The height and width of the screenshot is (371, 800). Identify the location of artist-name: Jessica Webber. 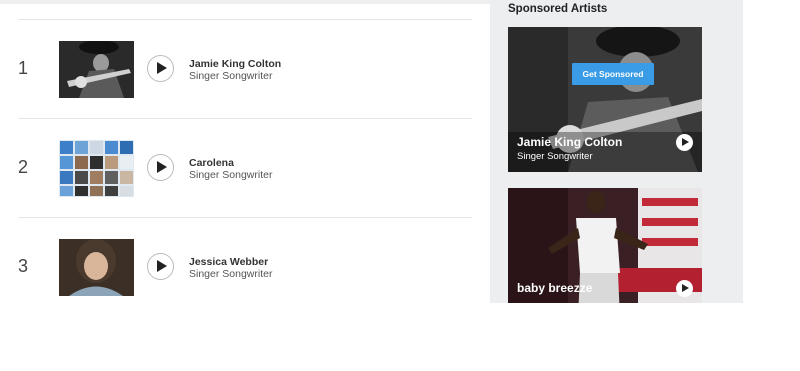
(228, 262).